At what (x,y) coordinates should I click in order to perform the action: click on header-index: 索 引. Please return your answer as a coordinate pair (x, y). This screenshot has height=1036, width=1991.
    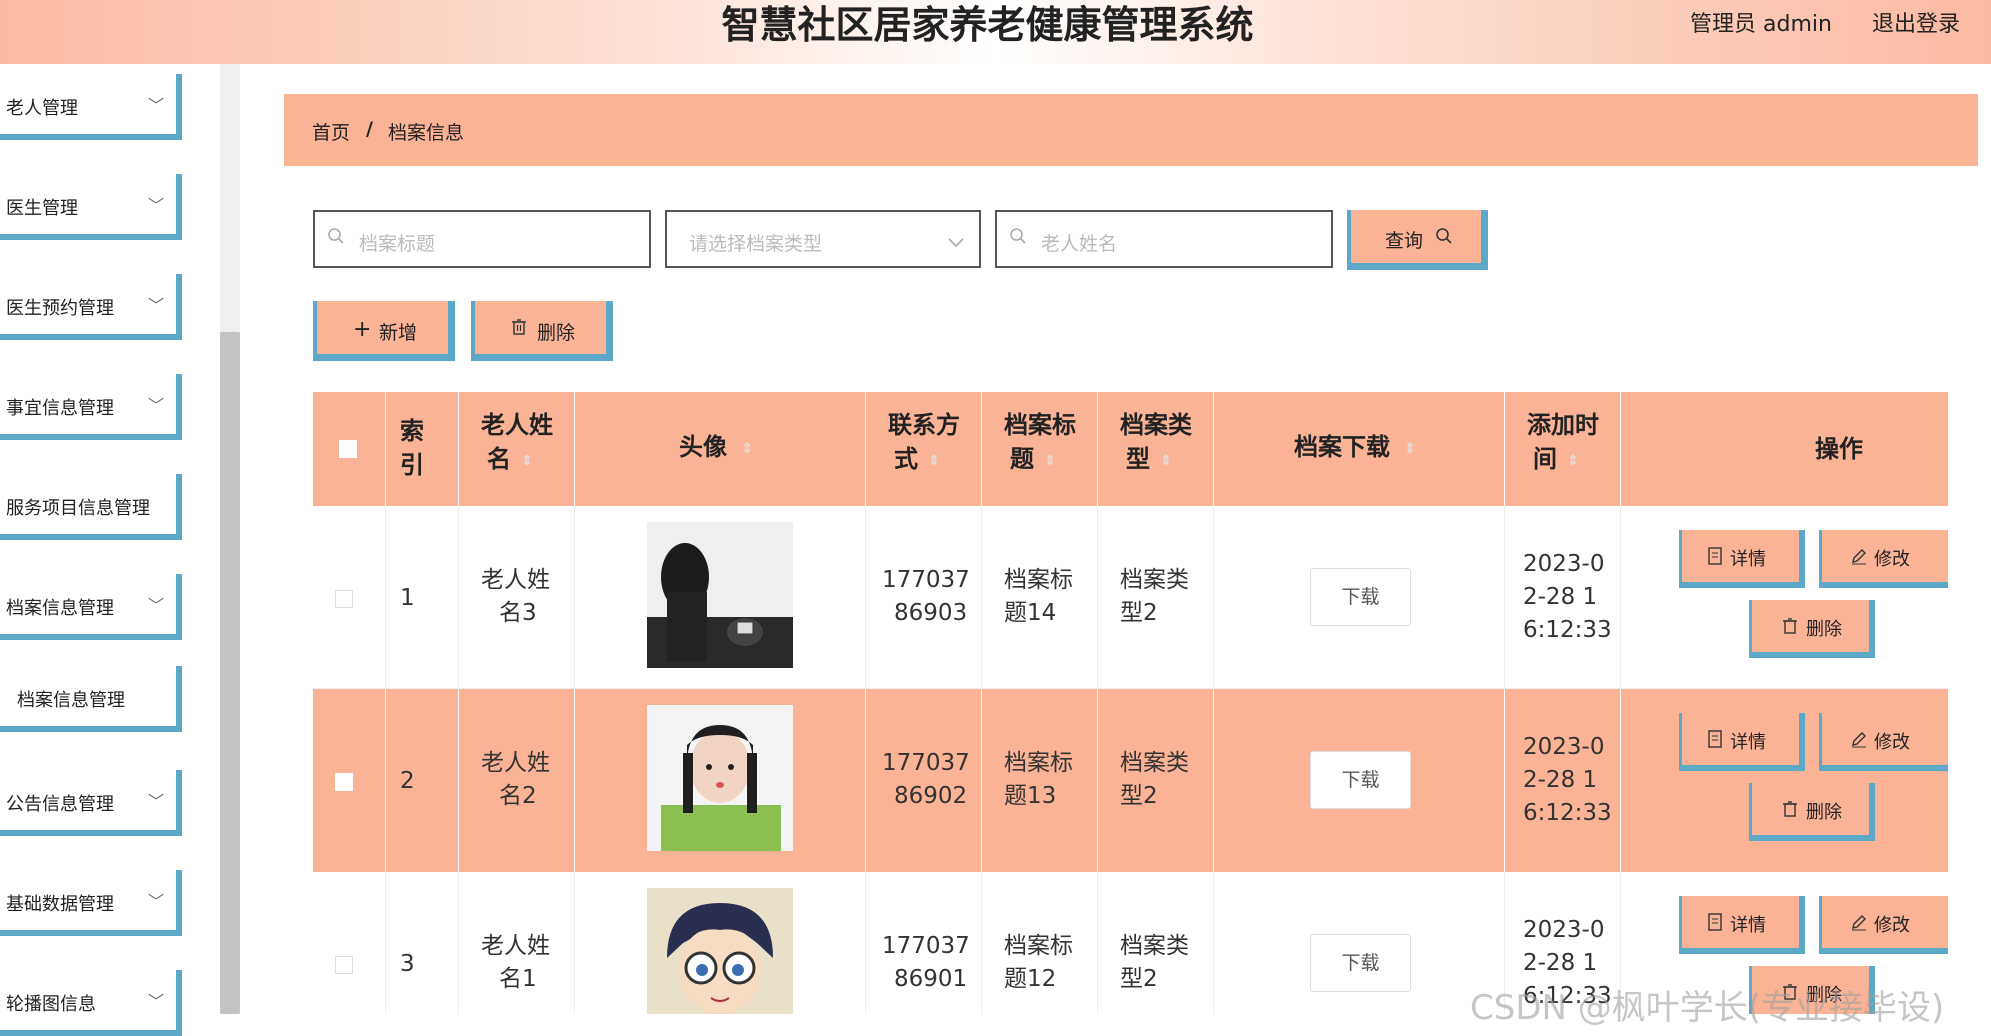
    Looking at the image, I should click on (422, 449).